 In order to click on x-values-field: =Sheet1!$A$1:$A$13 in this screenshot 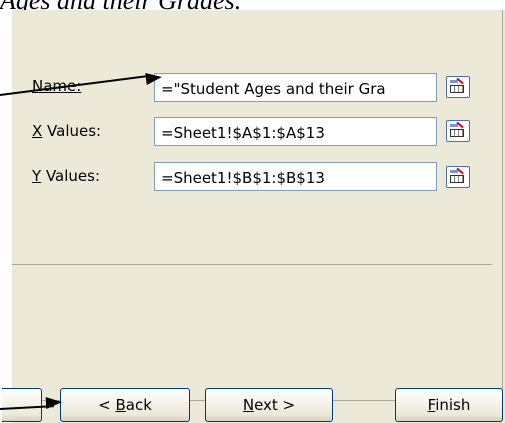, I will do `click(295, 131)`.